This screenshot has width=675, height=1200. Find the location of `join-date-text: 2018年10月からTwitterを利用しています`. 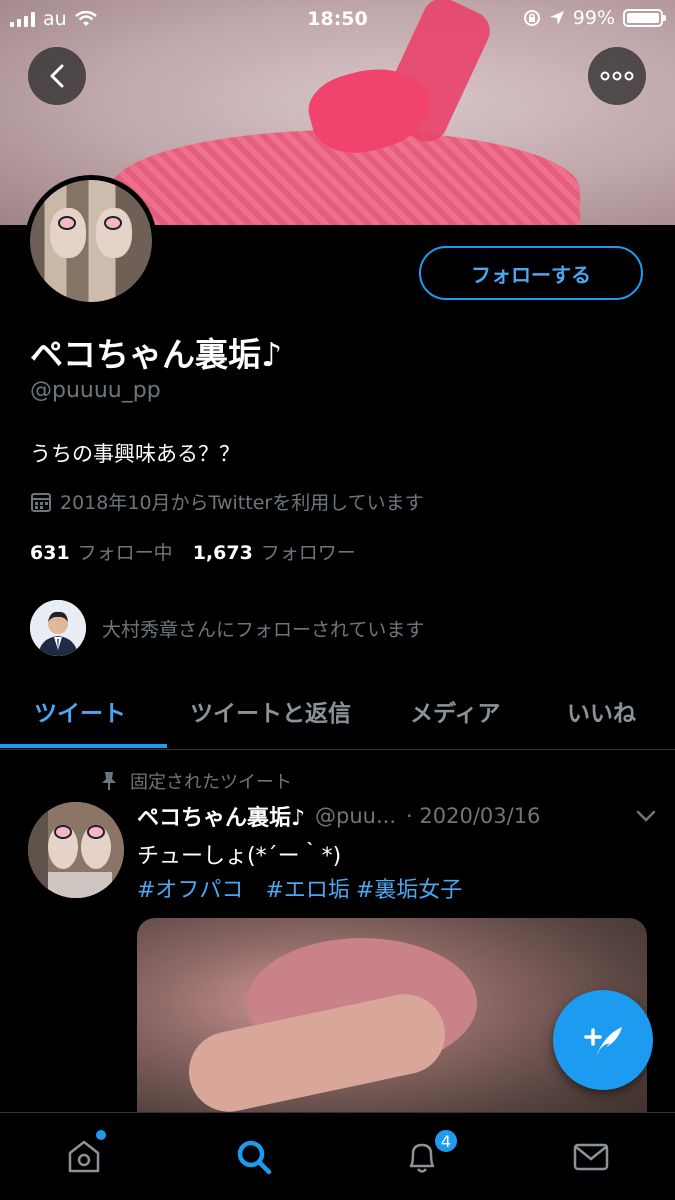

join-date-text: 2018年10月からTwitterを利用しています is located at coordinates (242, 503).